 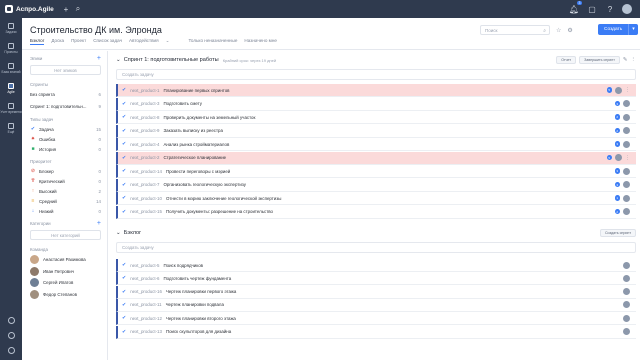 I want to click on create-sprint-button: Создать спринт, so click(x=617, y=233).